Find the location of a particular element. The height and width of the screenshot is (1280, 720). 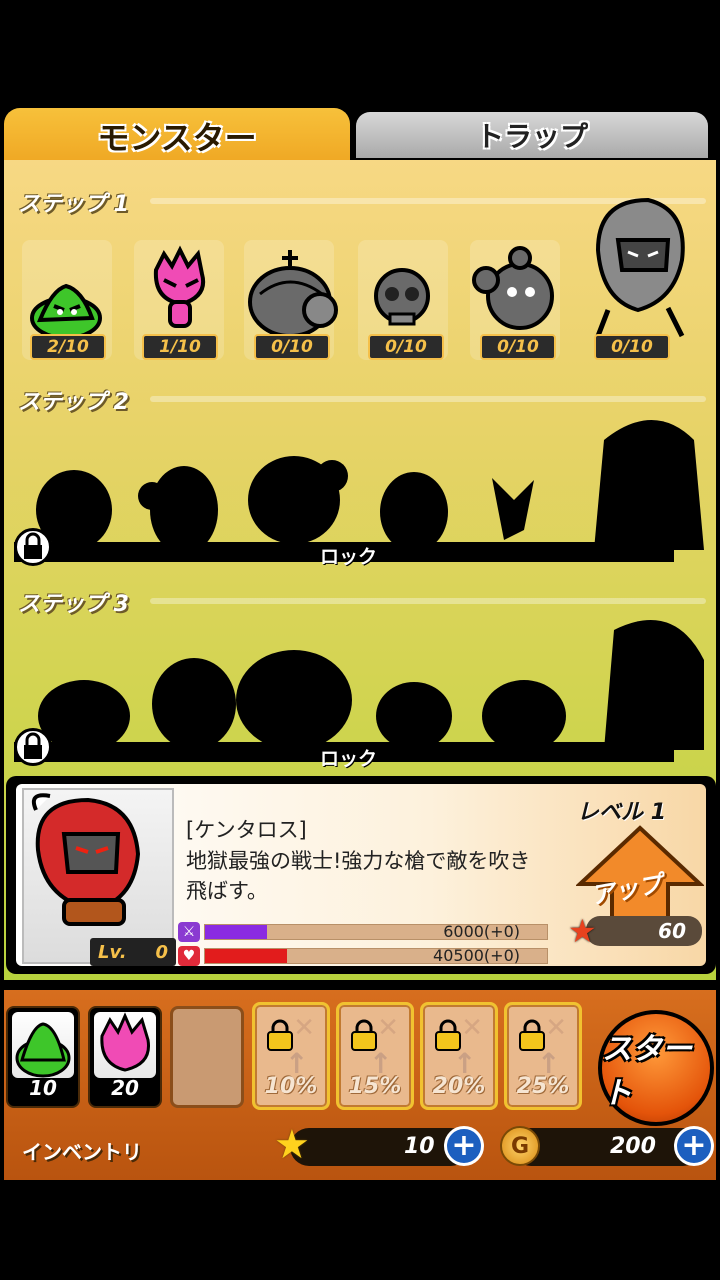

inventory-slot-empty is located at coordinates (207, 1057).